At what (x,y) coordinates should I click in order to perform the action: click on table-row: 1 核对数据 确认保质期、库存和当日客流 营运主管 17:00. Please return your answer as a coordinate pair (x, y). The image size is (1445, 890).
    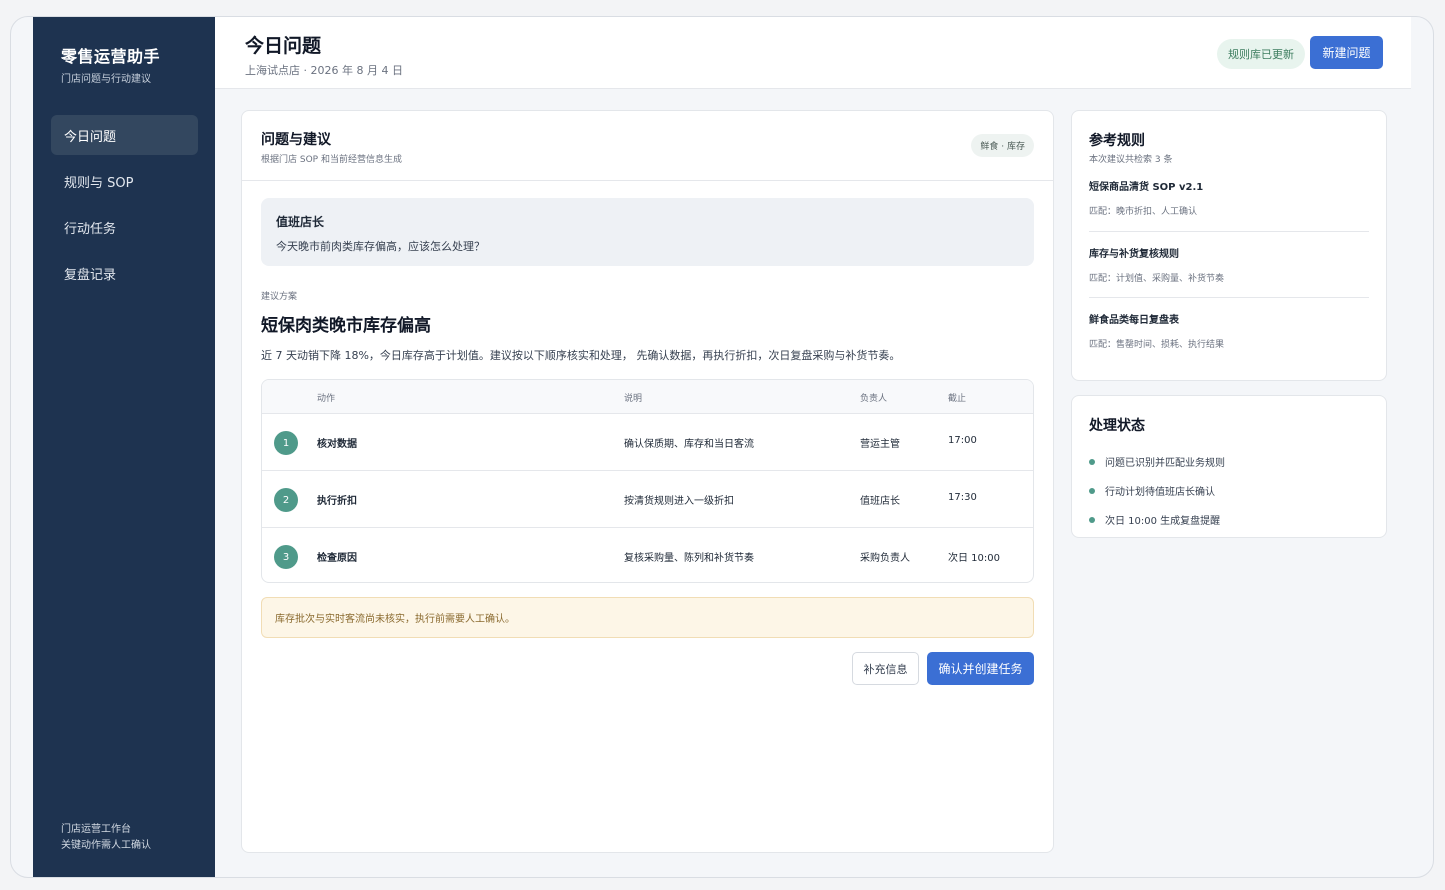
    Looking at the image, I should click on (647, 442).